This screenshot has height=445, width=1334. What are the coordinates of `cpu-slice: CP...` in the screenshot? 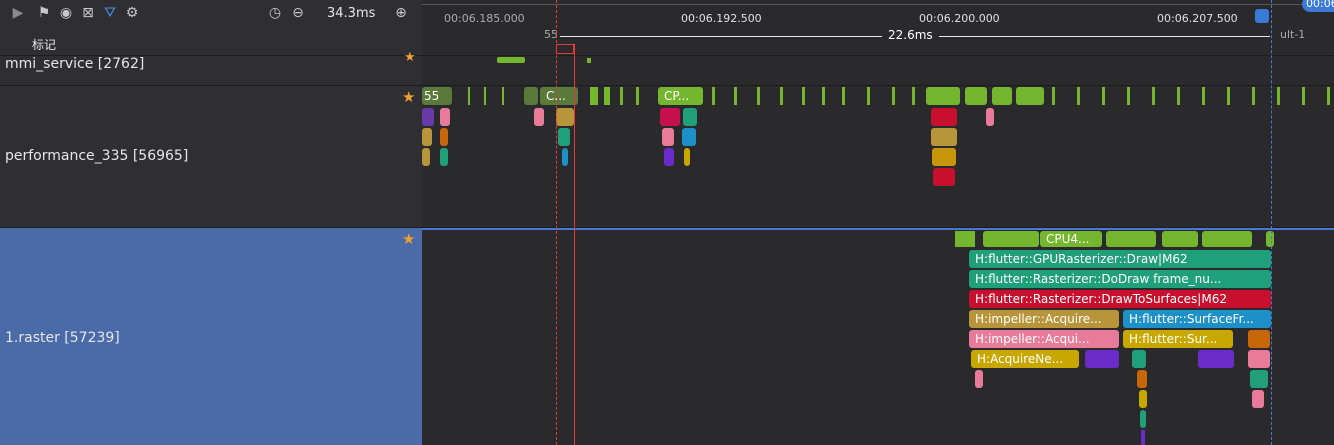 It's located at (680, 96).